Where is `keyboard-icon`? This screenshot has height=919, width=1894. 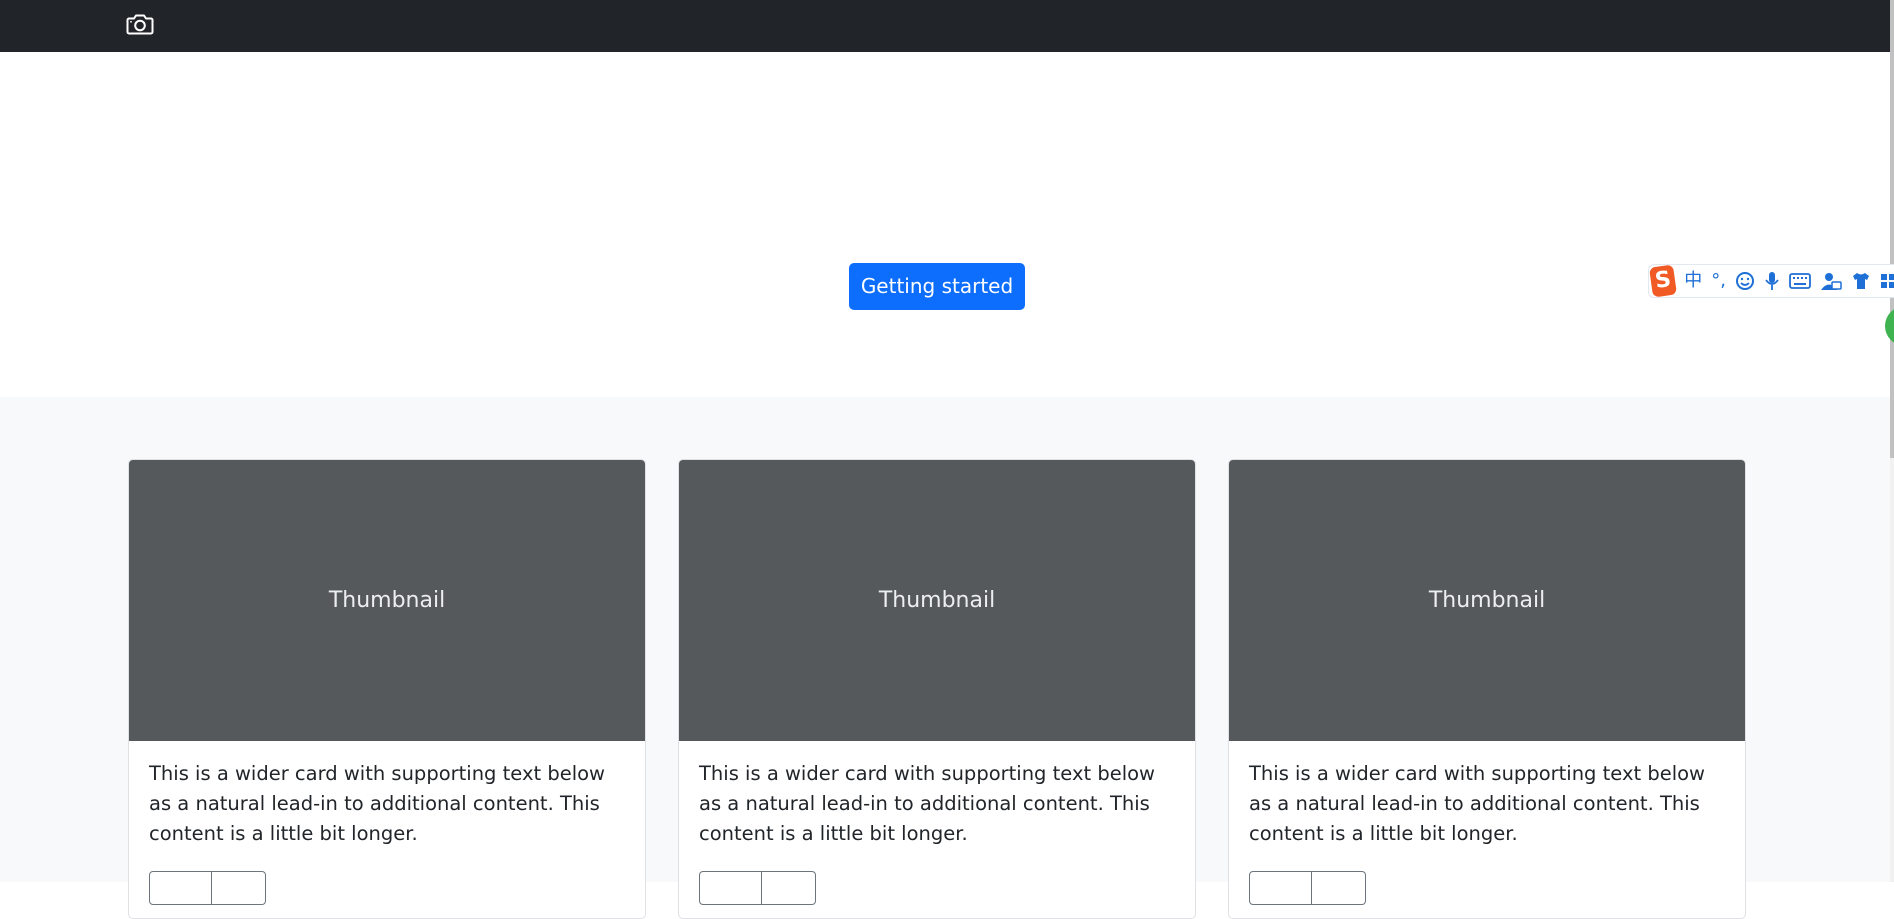 keyboard-icon is located at coordinates (1800, 281).